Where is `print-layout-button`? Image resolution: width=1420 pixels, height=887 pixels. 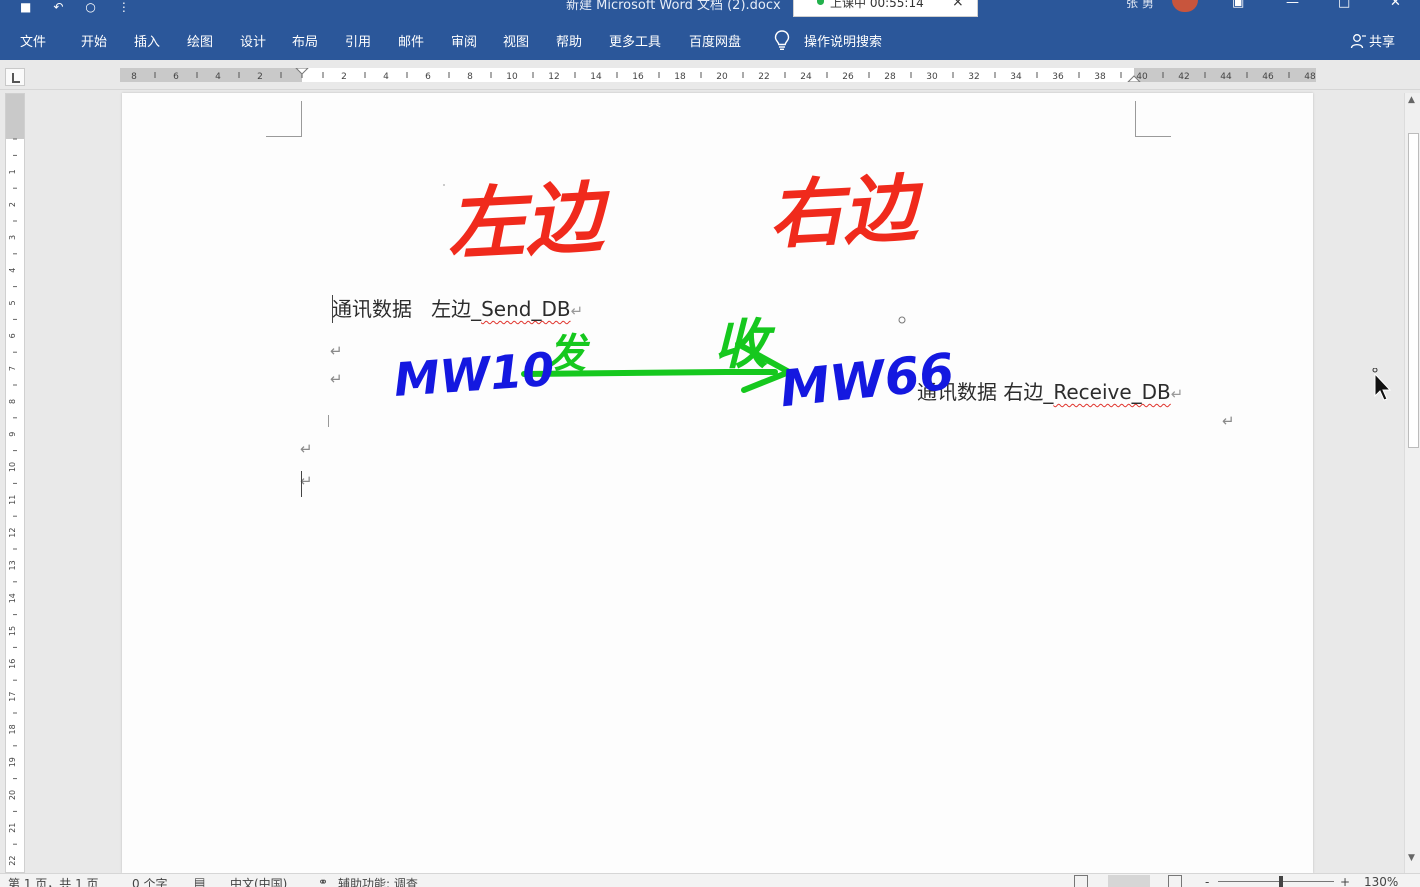
print-layout-button is located at coordinates (1129, 881).